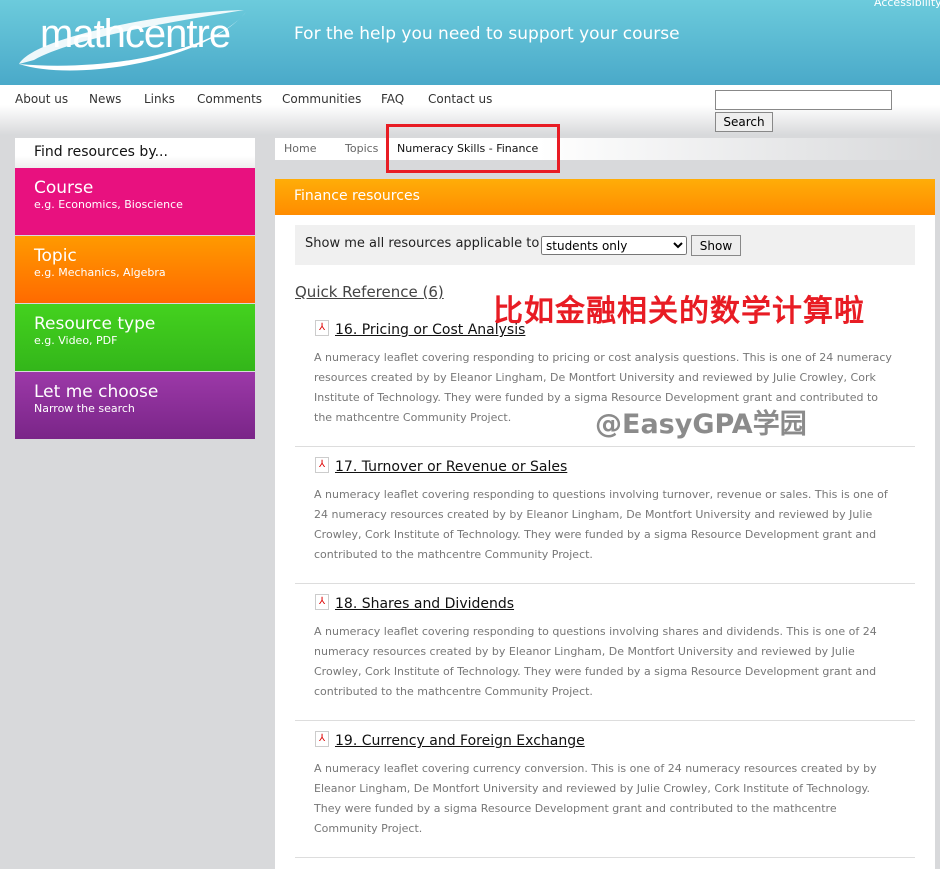  I want to click on section-heading: Finance resources, so click(605, 197).